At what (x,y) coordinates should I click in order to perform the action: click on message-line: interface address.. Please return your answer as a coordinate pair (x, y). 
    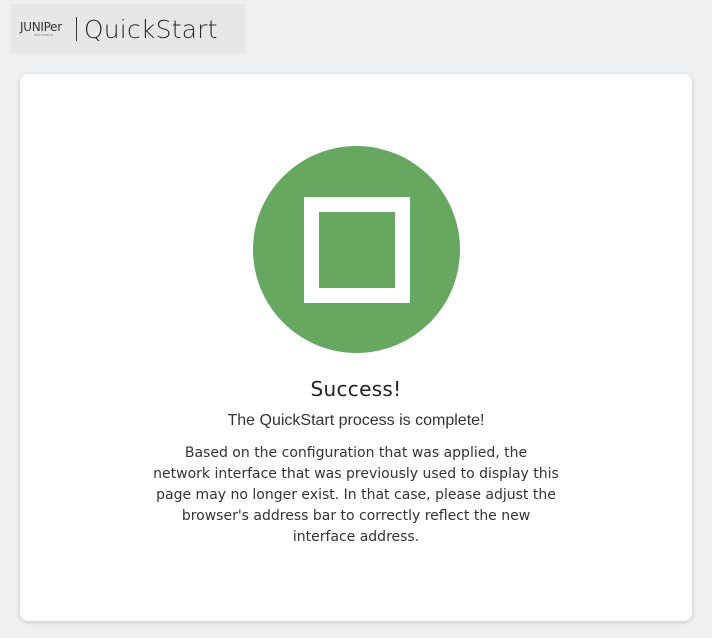
    Looking at the image, I should click on (356, 537).